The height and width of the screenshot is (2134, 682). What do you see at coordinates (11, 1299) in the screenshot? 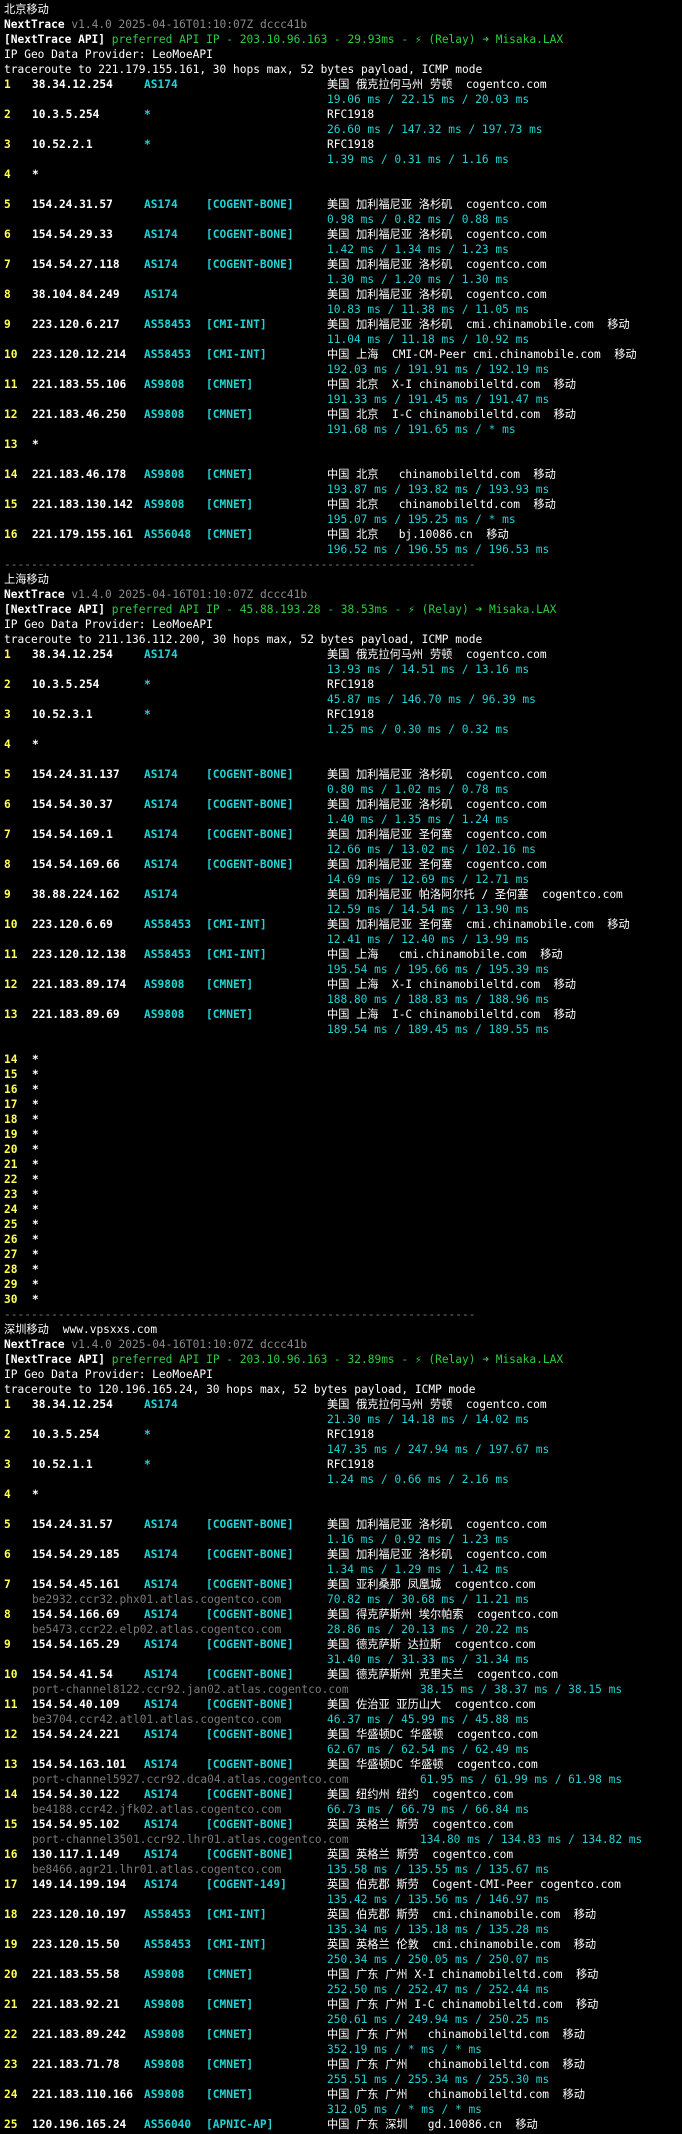
I see `hop-number: 30` at bounding box center [11, 1299].